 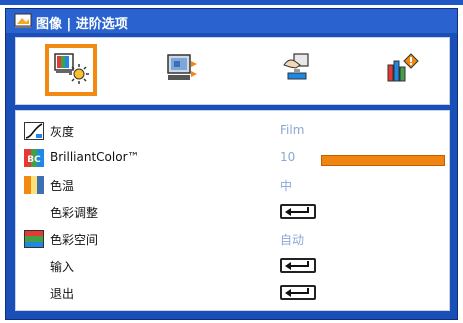 I want to click on menu-item-exit: 退出, so click(x=232, y=293).